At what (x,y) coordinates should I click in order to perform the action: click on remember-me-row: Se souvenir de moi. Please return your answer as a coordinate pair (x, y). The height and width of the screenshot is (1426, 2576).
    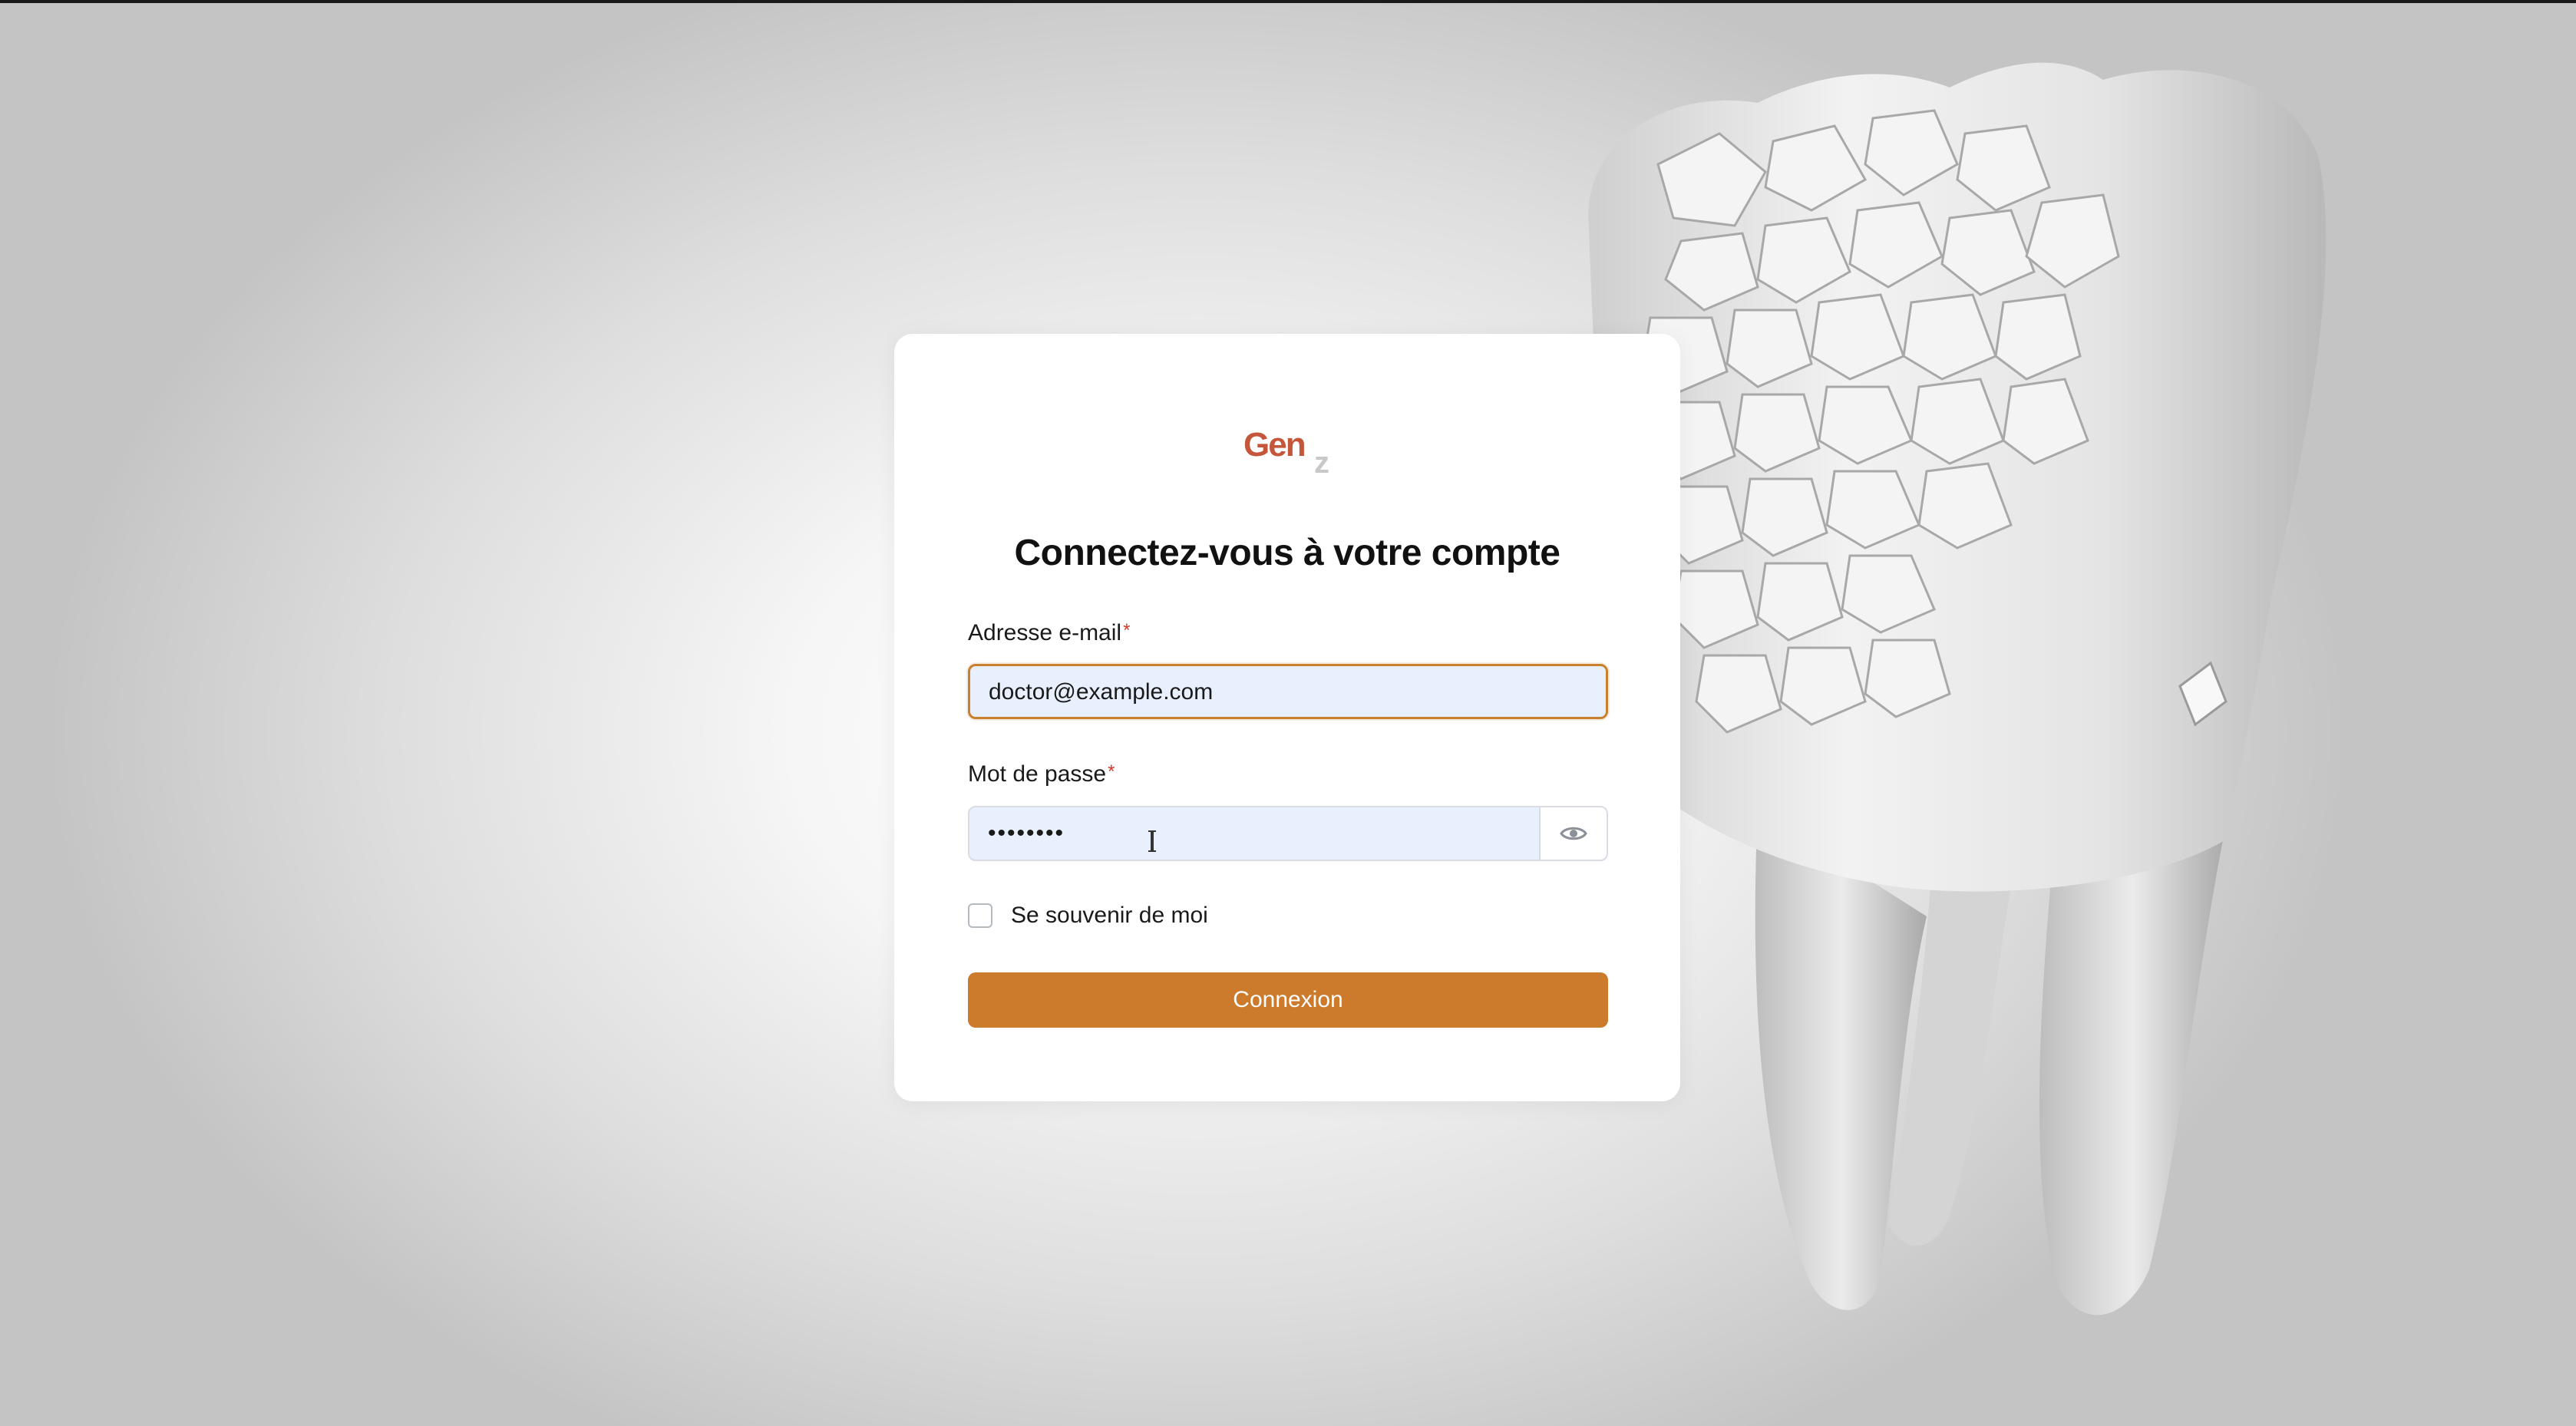
    Looking at the image, I should click on (1088, 916).